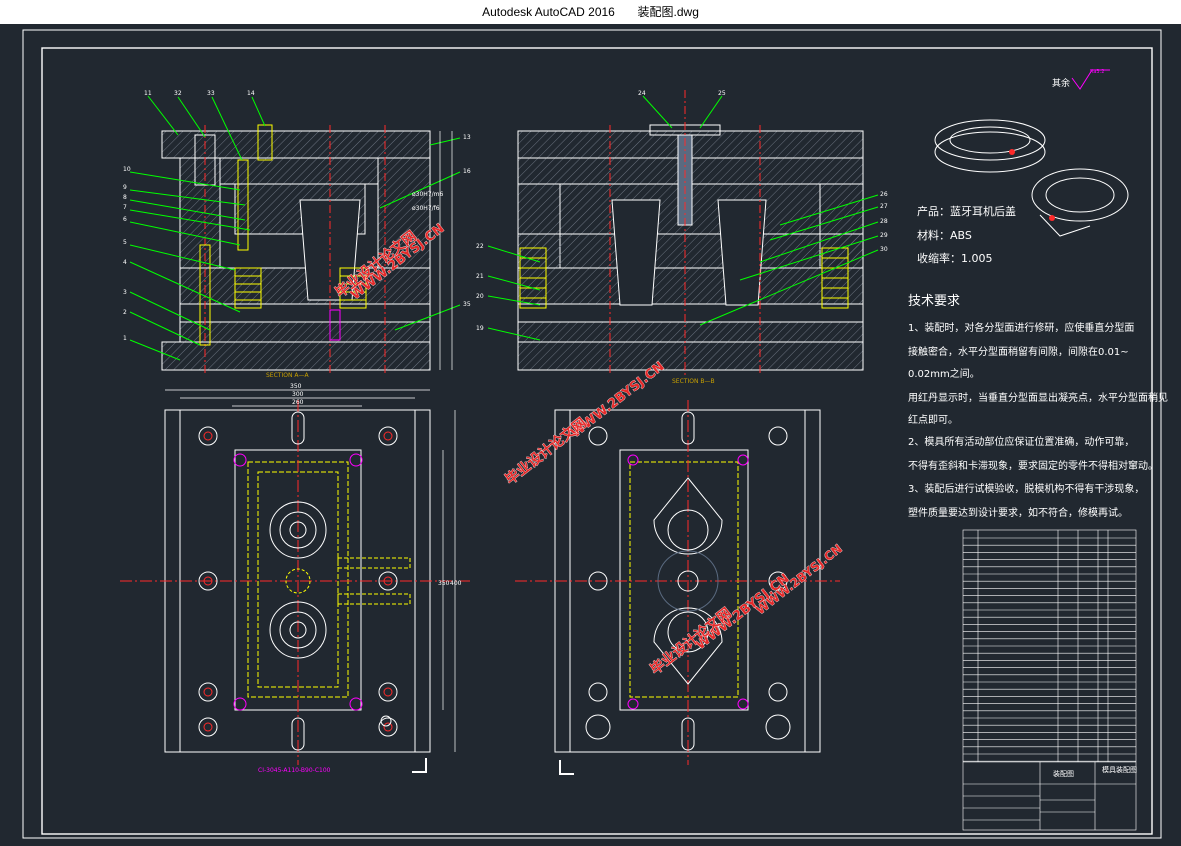 The height and width of the screenshot is (846, 1181). Describe the element at coordinates (1061, 83) in the screenshot. I see `svg-text: 其余` at that location.